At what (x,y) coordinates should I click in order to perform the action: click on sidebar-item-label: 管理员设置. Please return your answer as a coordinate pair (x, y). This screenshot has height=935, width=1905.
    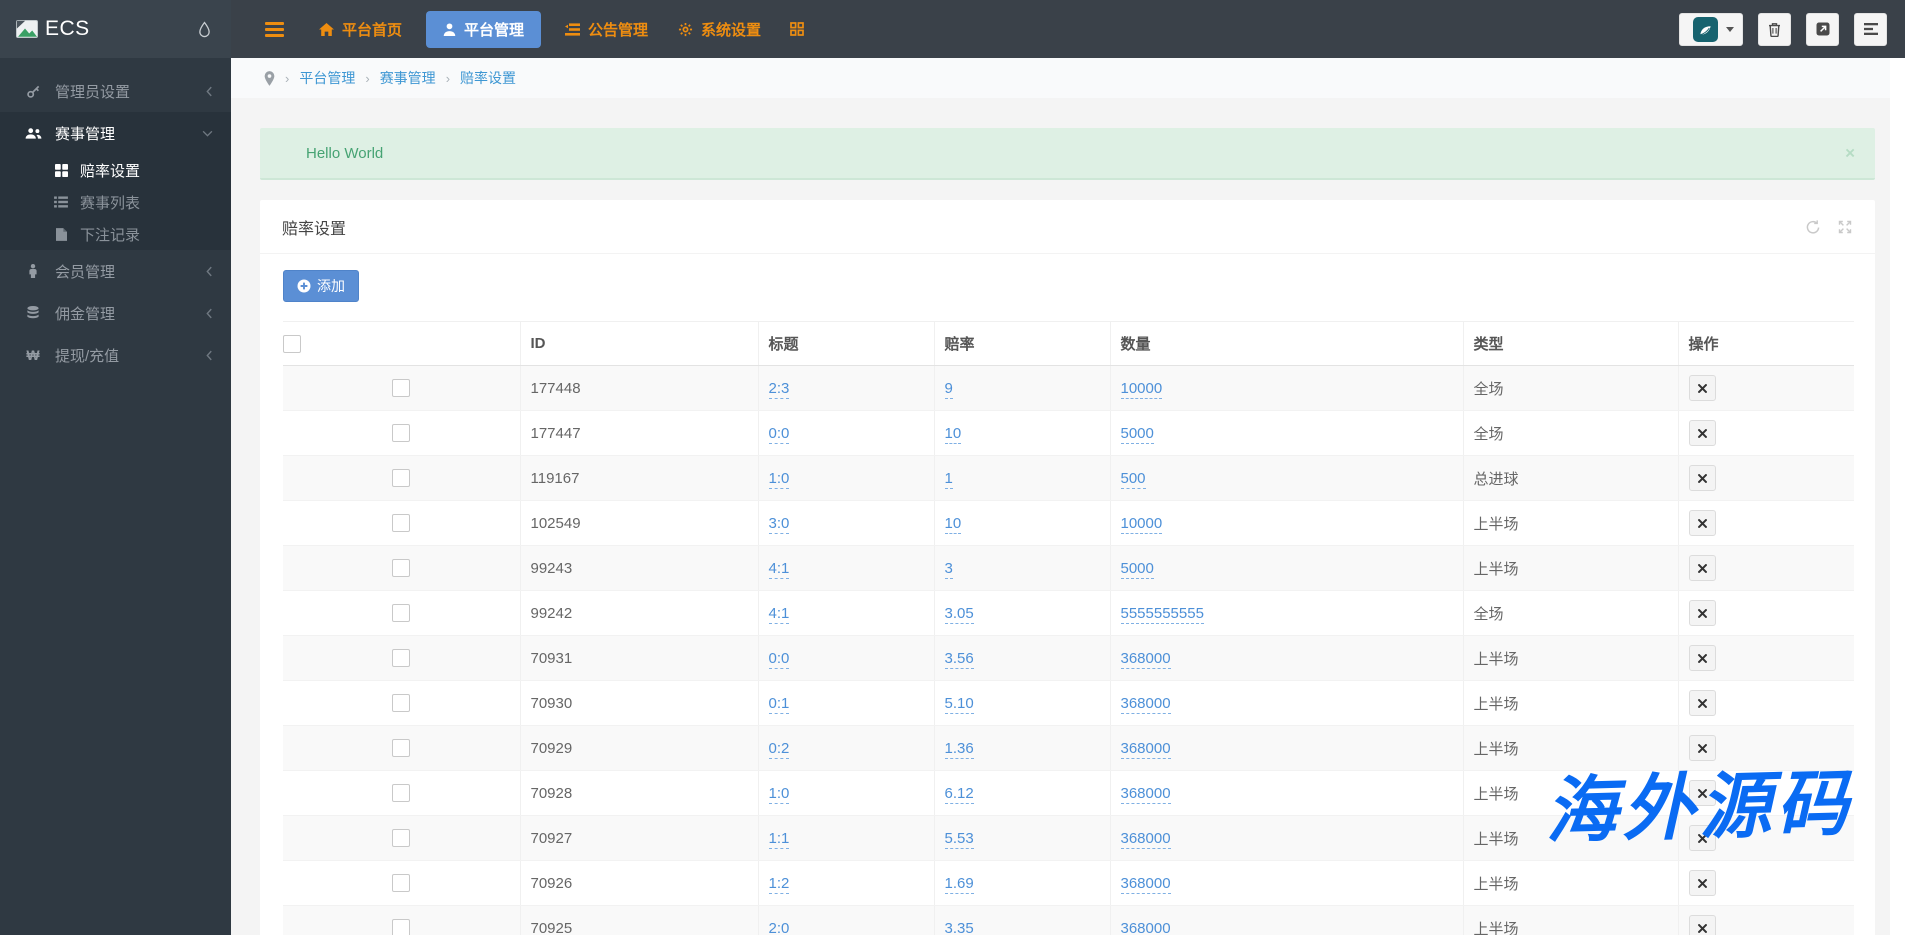
    Looking at the image, I should click on (93, 92).